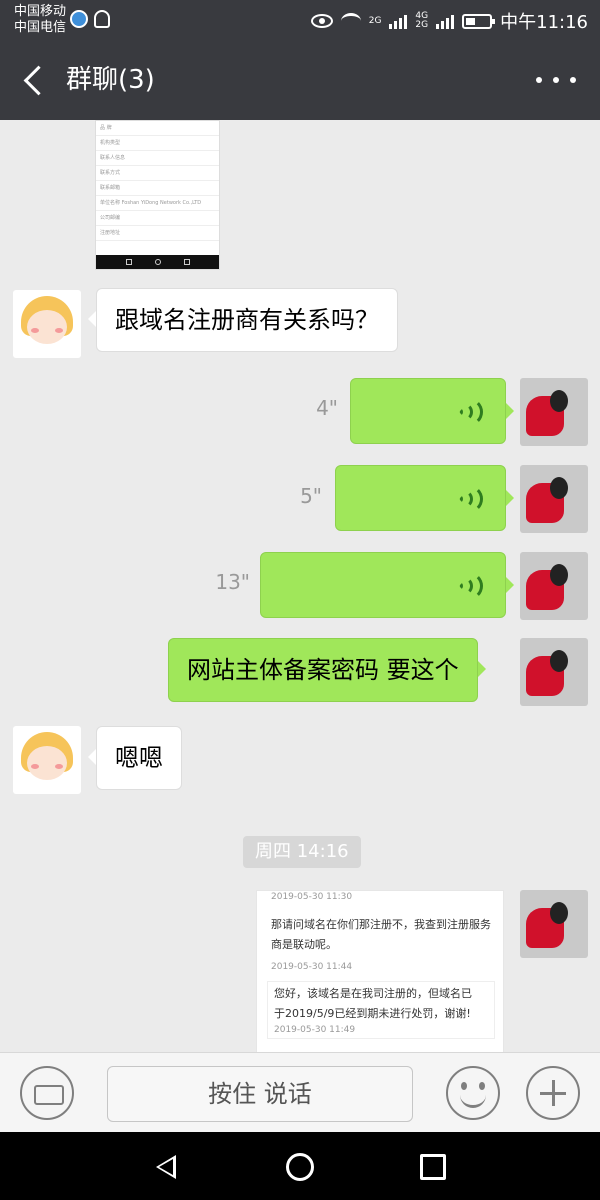 This screenshot has width=600, height=1200. What do you see at coordinates (157, 128) in the screenshot?
I see `image-row: 品 牌` at bounding box center [157, 128].